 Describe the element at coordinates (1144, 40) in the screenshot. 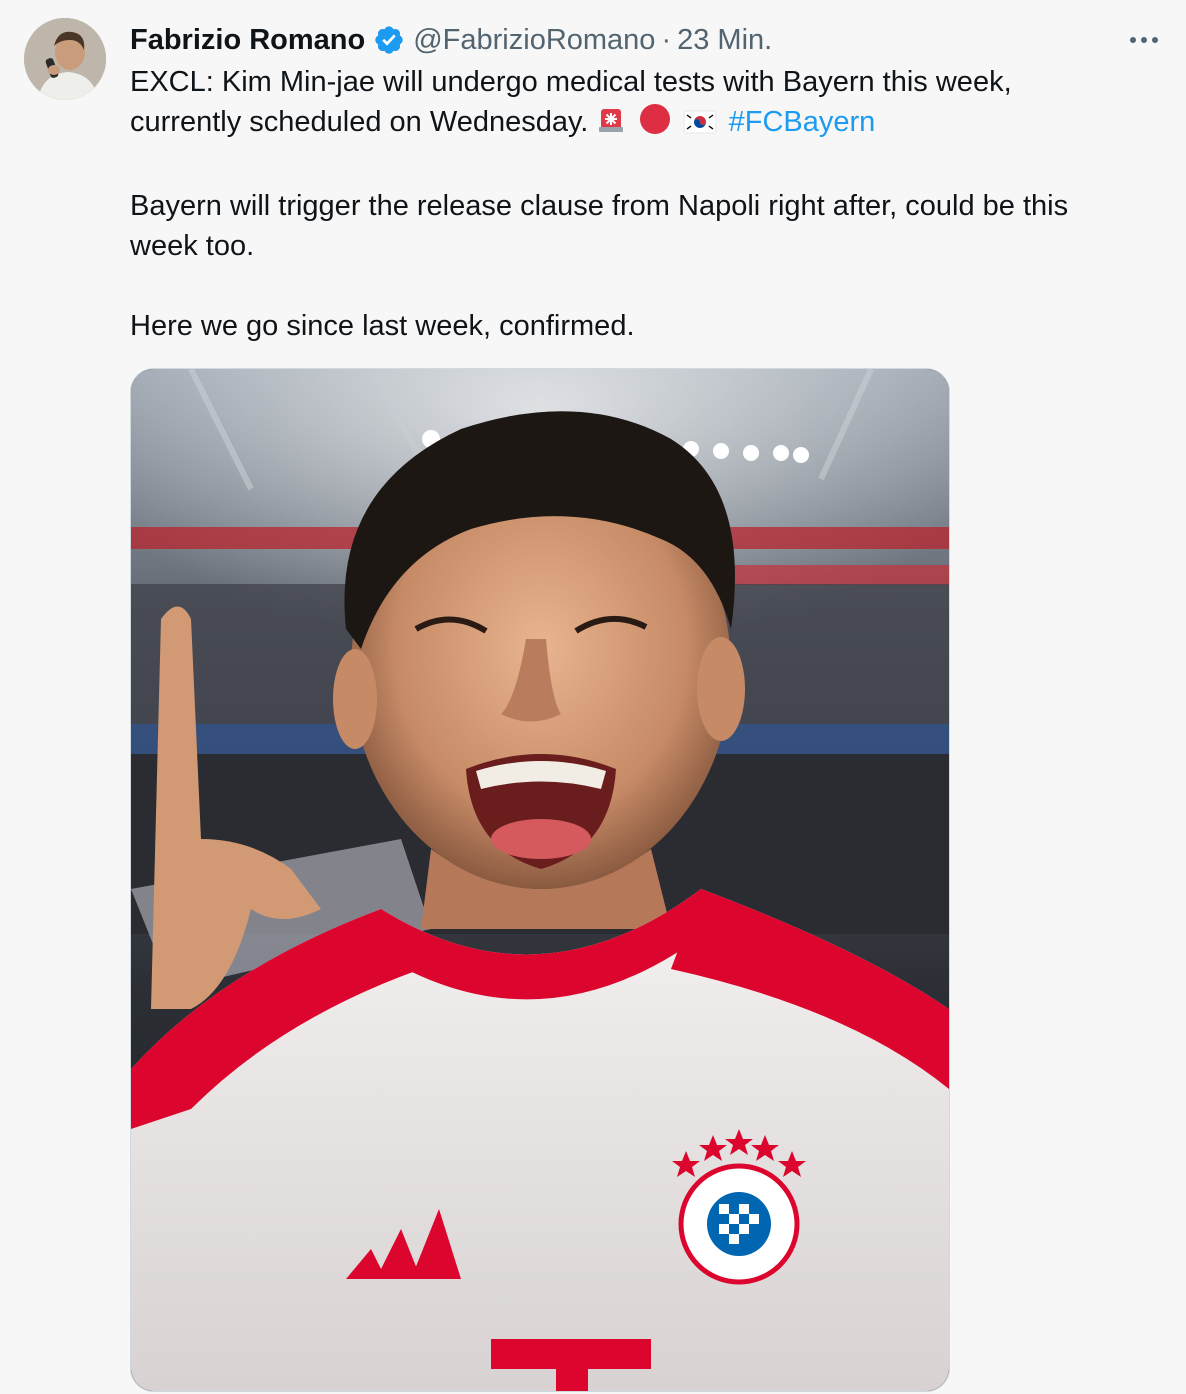

I see `more-horizontal-icon` at that location.